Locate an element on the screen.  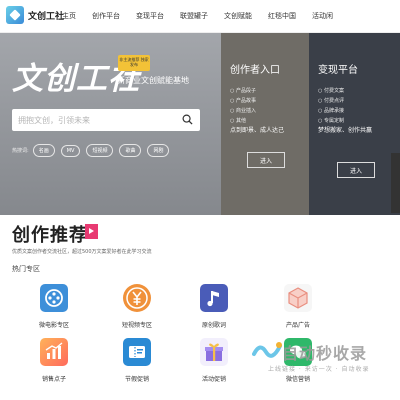
site-logo: 文创工社 is located at coordinates (35, 15).